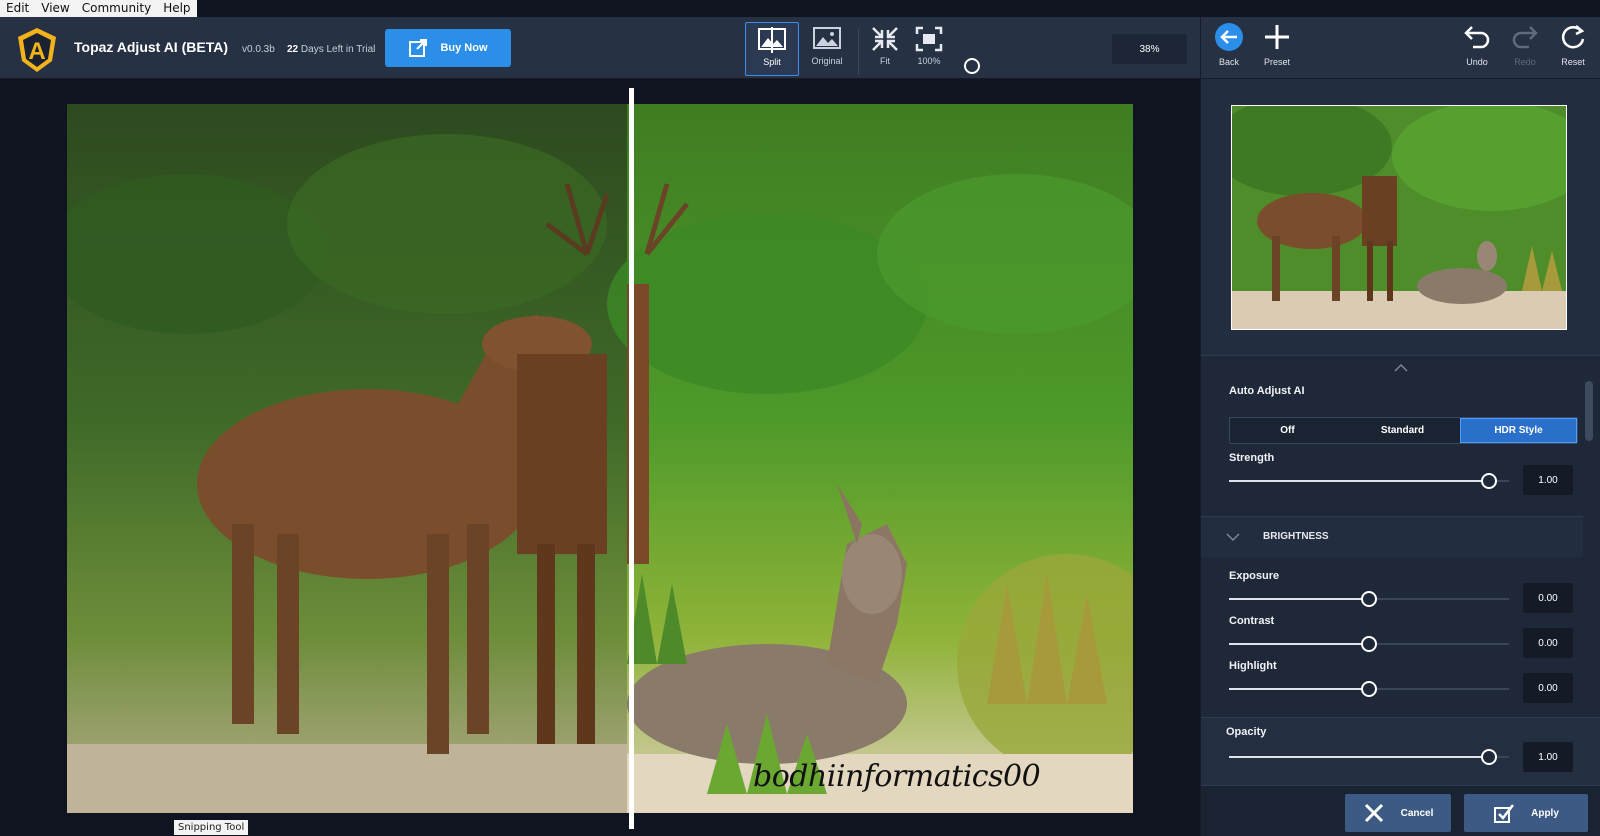  I want to click on contrast-slider-knob, so click(1369, 644).